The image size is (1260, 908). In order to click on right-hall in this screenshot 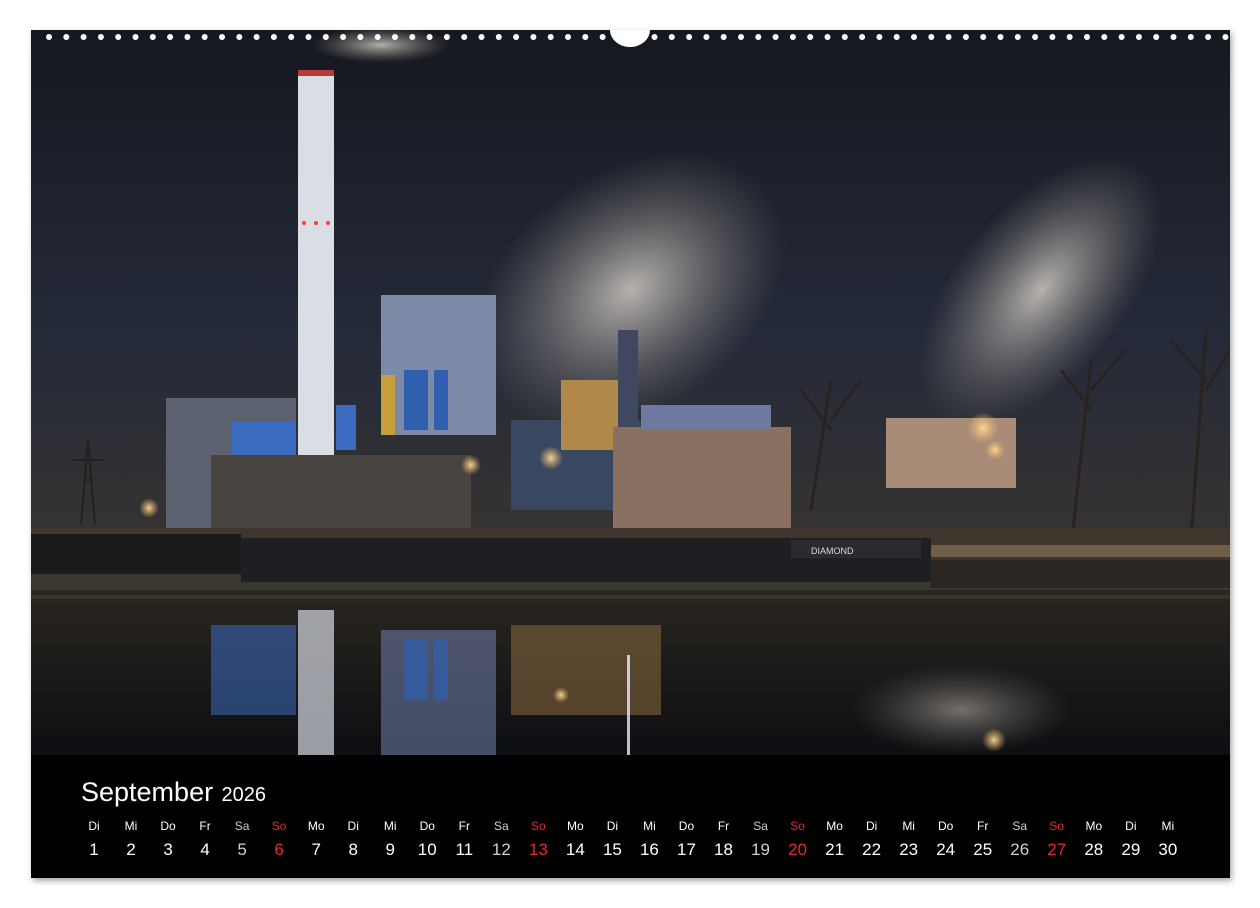, I will do `click(702, 479)`.